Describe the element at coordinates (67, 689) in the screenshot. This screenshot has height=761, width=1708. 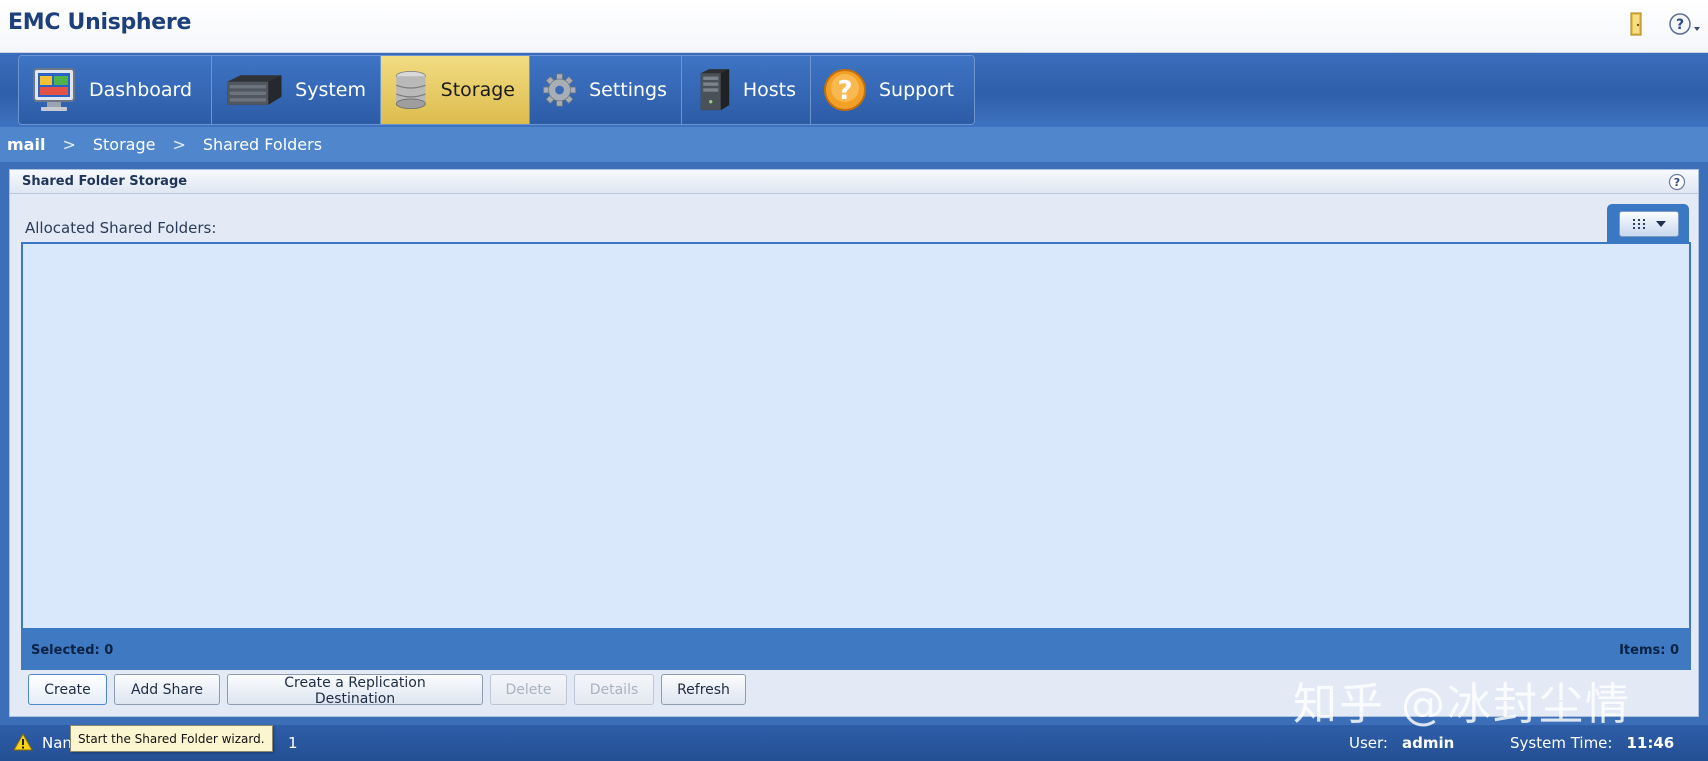
I see `create-button: Create` at that location.